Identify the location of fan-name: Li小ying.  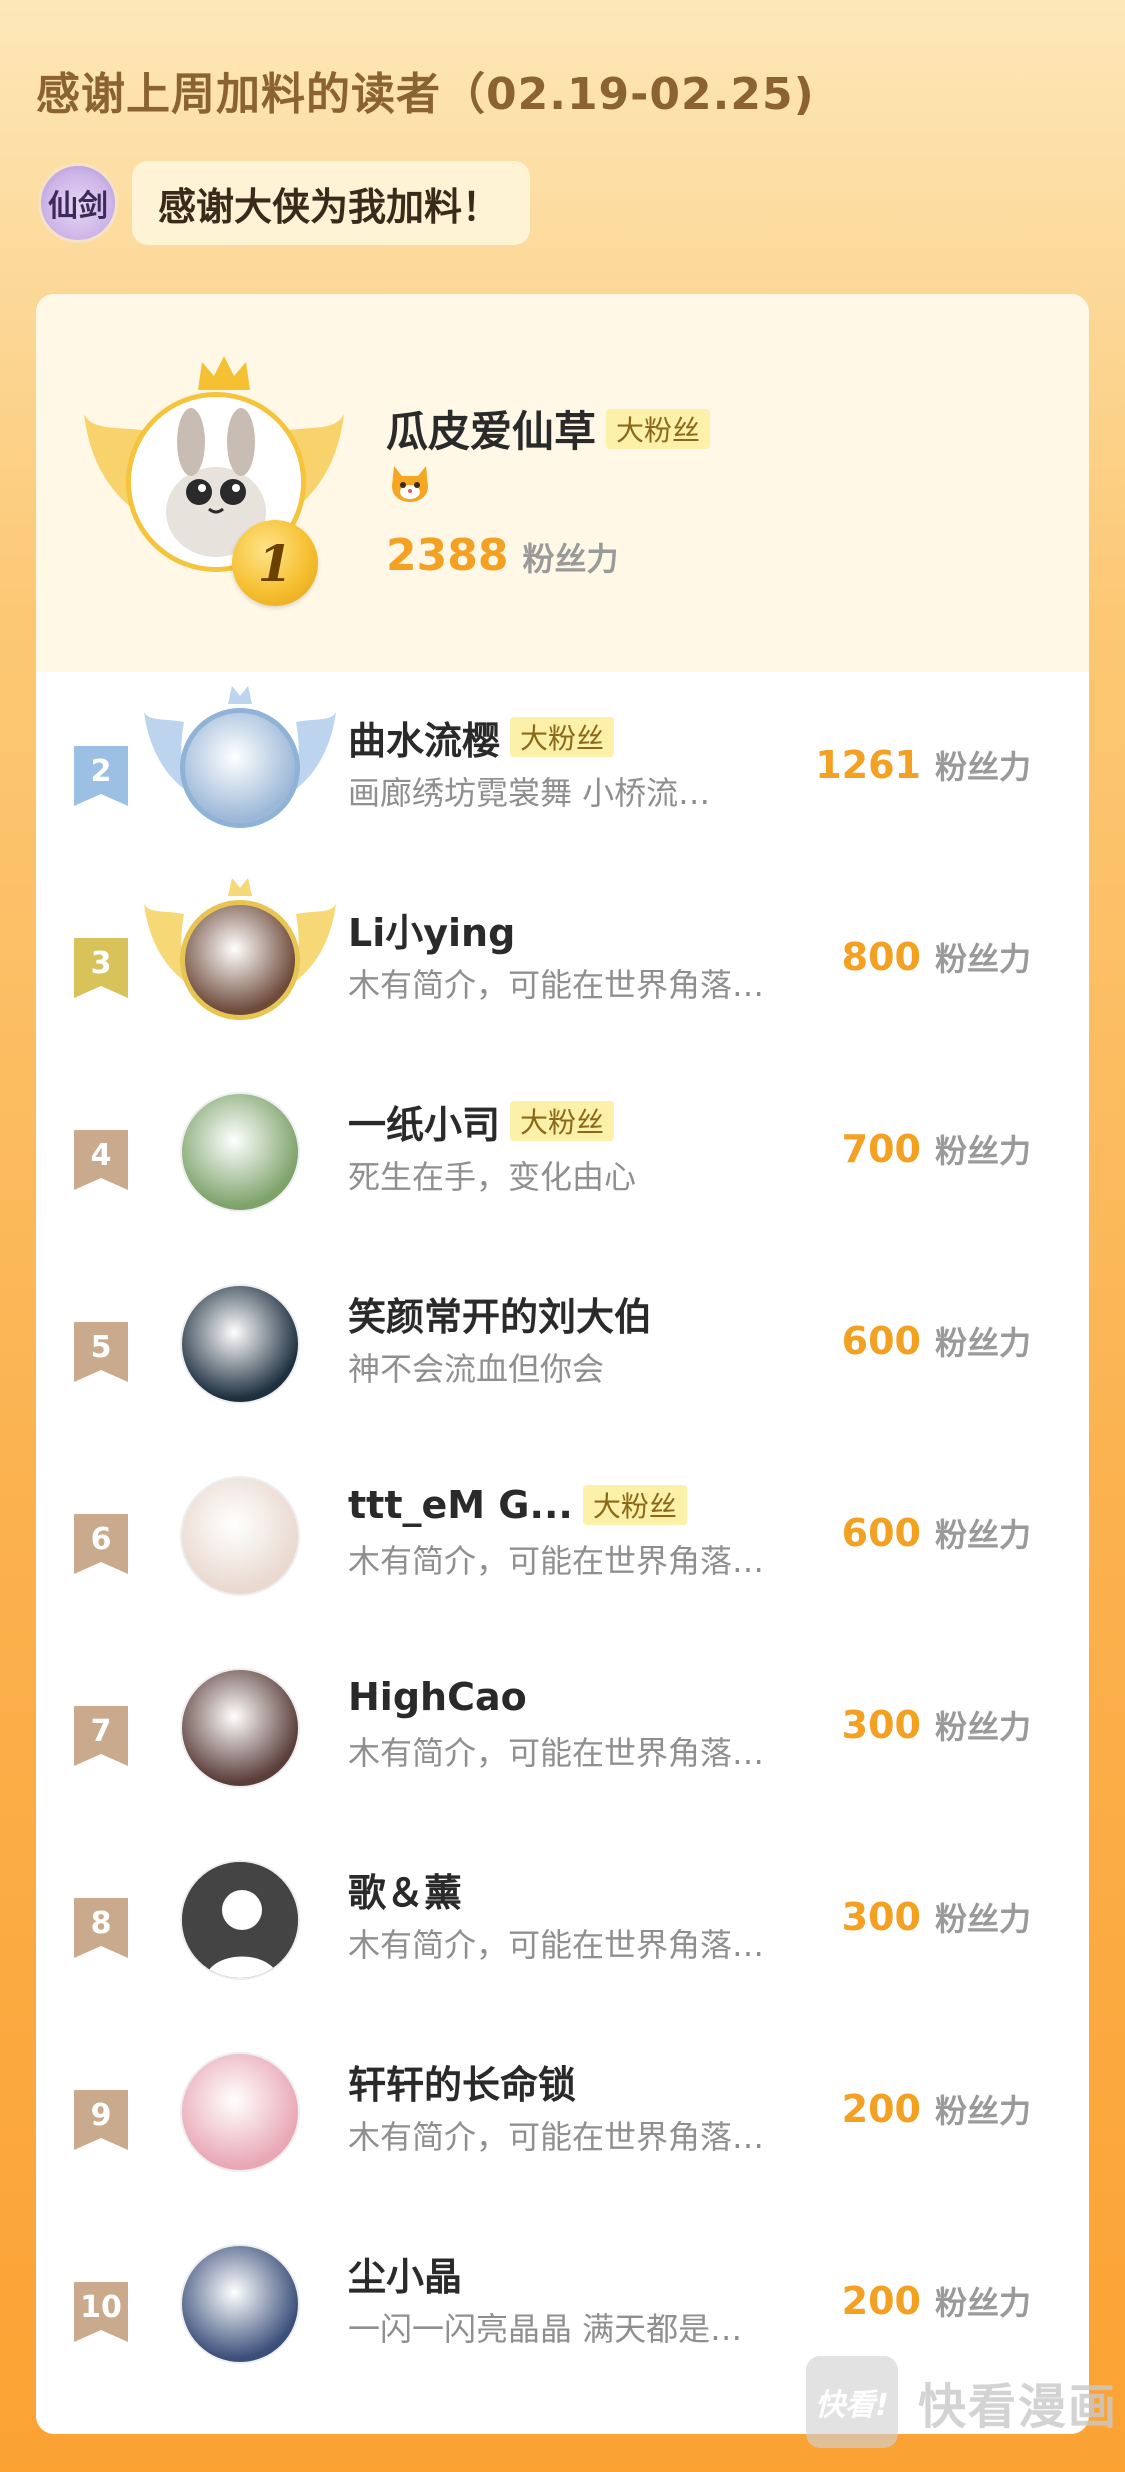
(431, 929).